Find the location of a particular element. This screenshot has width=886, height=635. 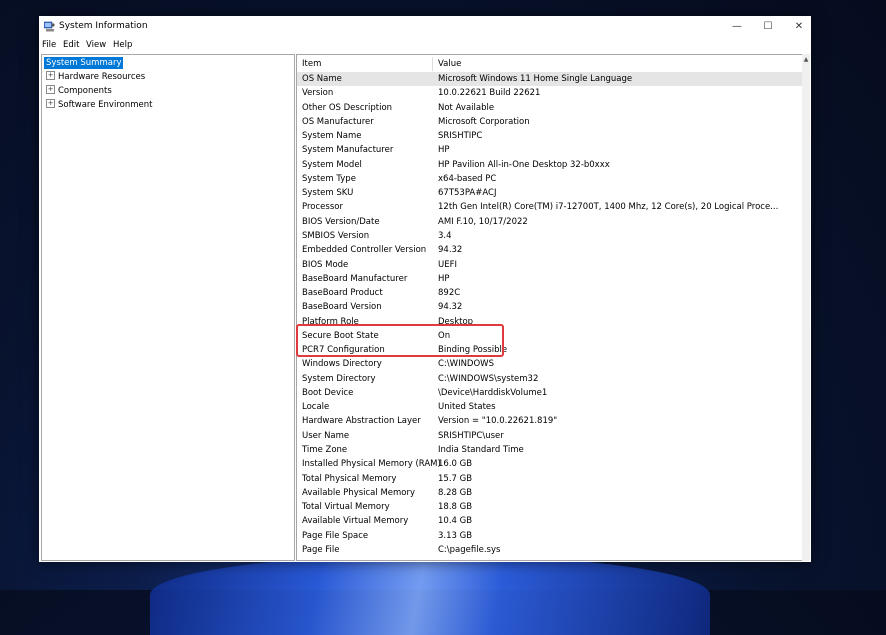

menu-edit: Edit is located at coordinates (71, 45).